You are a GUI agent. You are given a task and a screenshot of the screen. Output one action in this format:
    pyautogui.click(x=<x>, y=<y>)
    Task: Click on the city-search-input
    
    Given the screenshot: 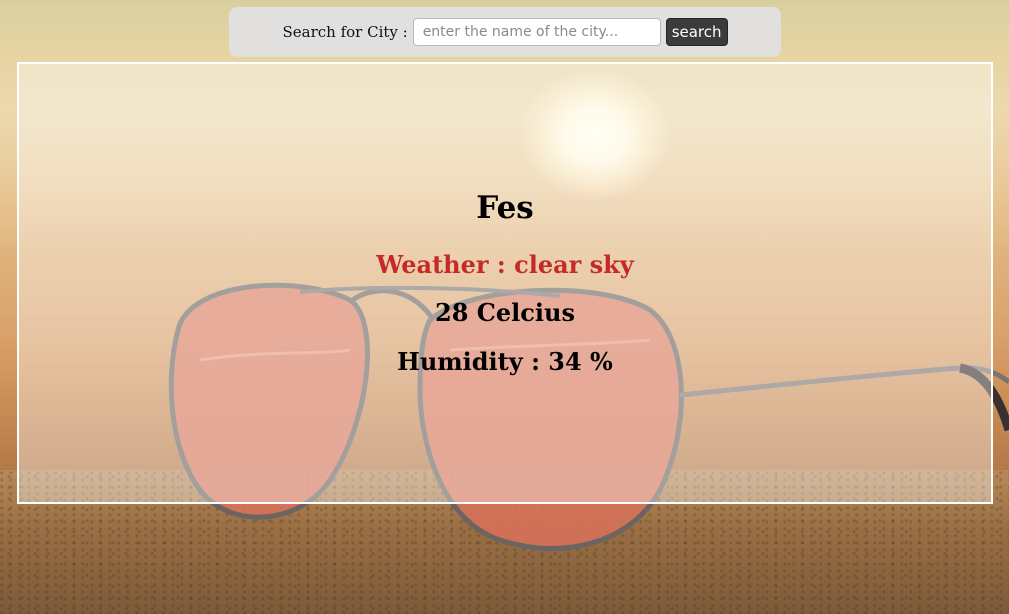 What is the action you would take?
    pyautogui.click(x=536, y=32)
    